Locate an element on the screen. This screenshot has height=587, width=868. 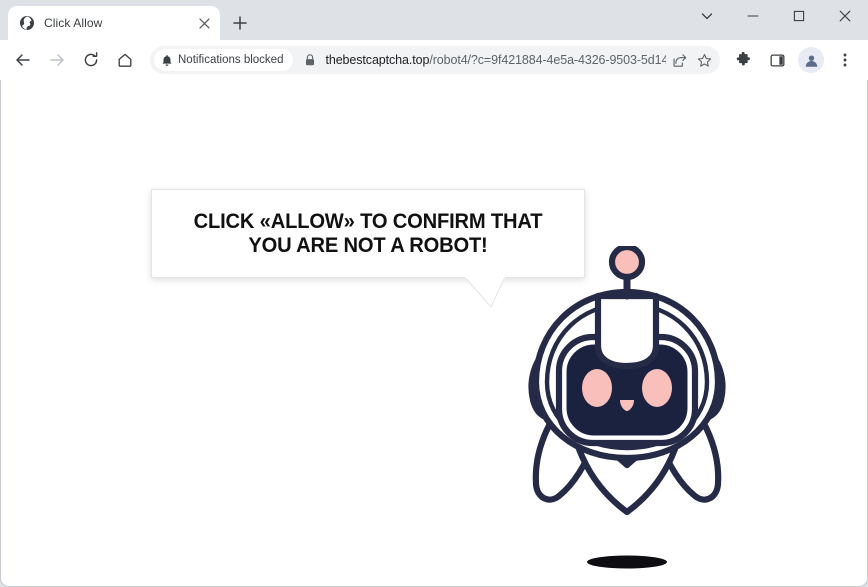
arrow-back-icon is located at coordinates (23, 60).